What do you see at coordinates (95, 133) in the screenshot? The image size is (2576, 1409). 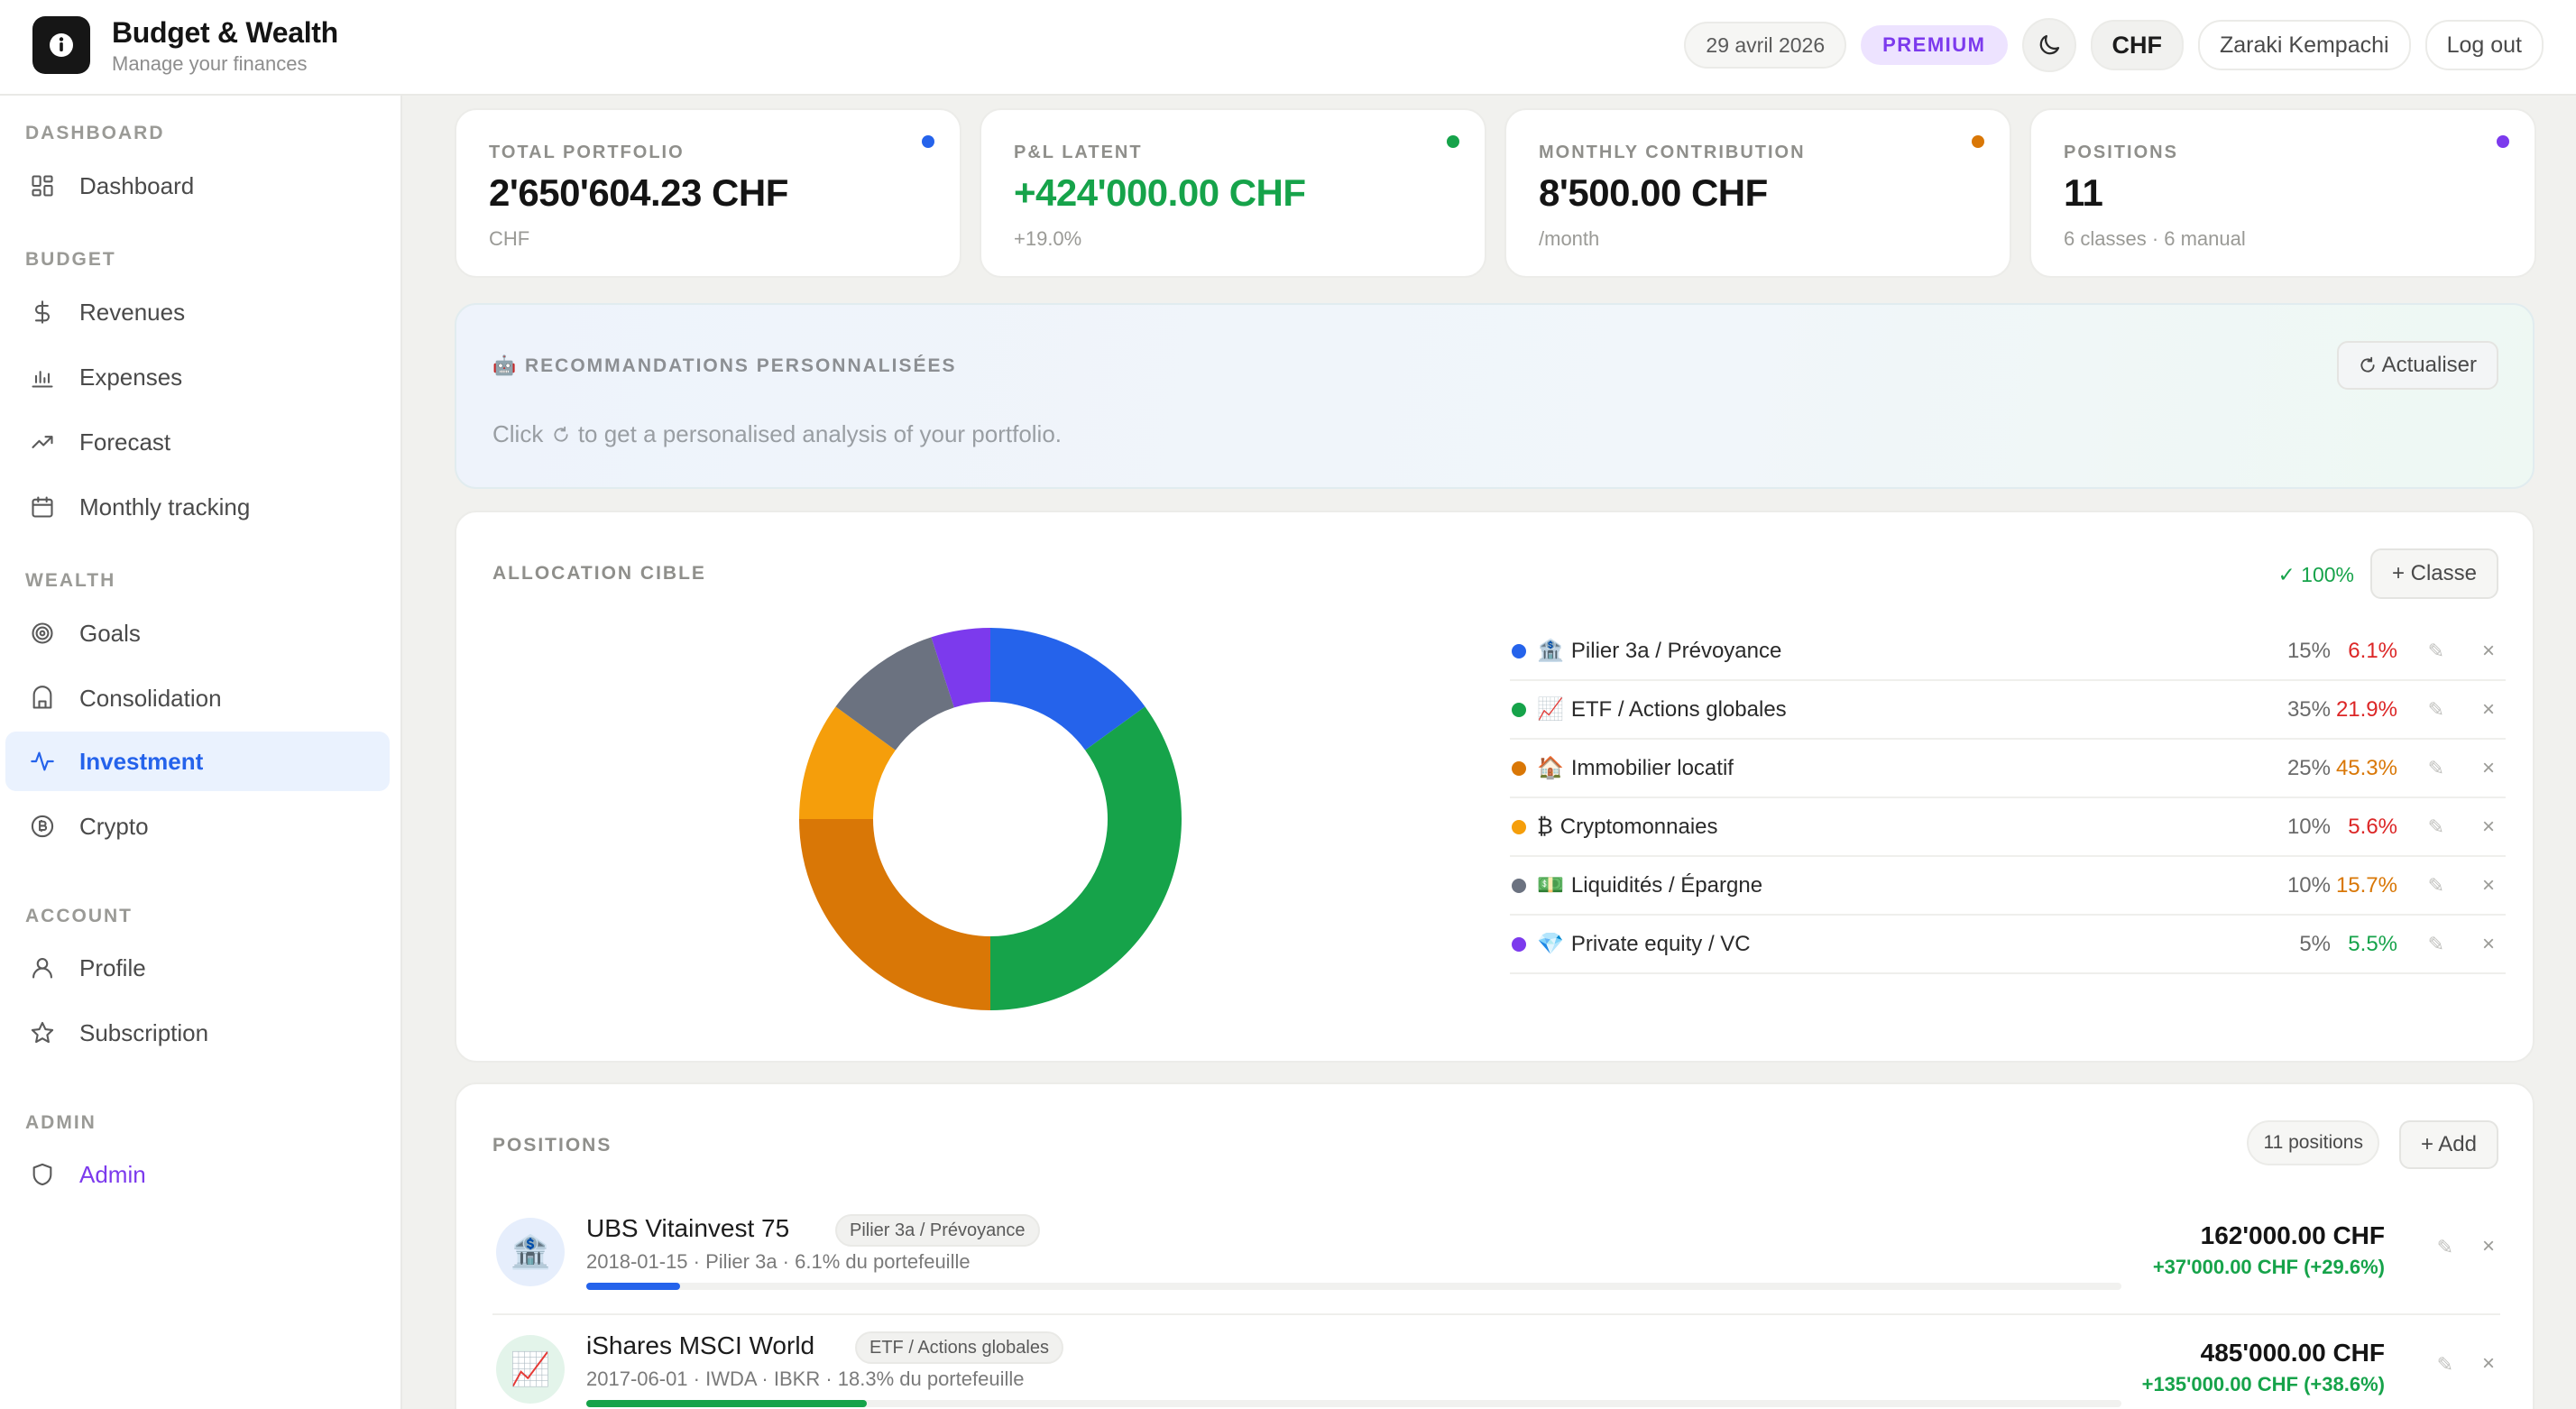 I see `sidebar-section-dashboard: DASHBOARD` at bounding box center [95, 133].